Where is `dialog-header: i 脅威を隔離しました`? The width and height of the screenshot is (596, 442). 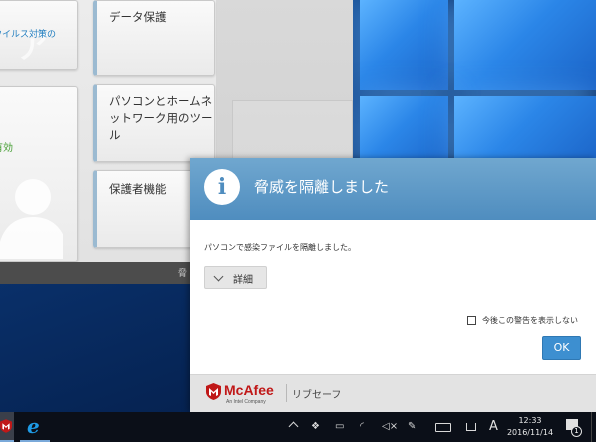 dialog-header: i 脅威を隔離しました is located at coordinates (393, 189).